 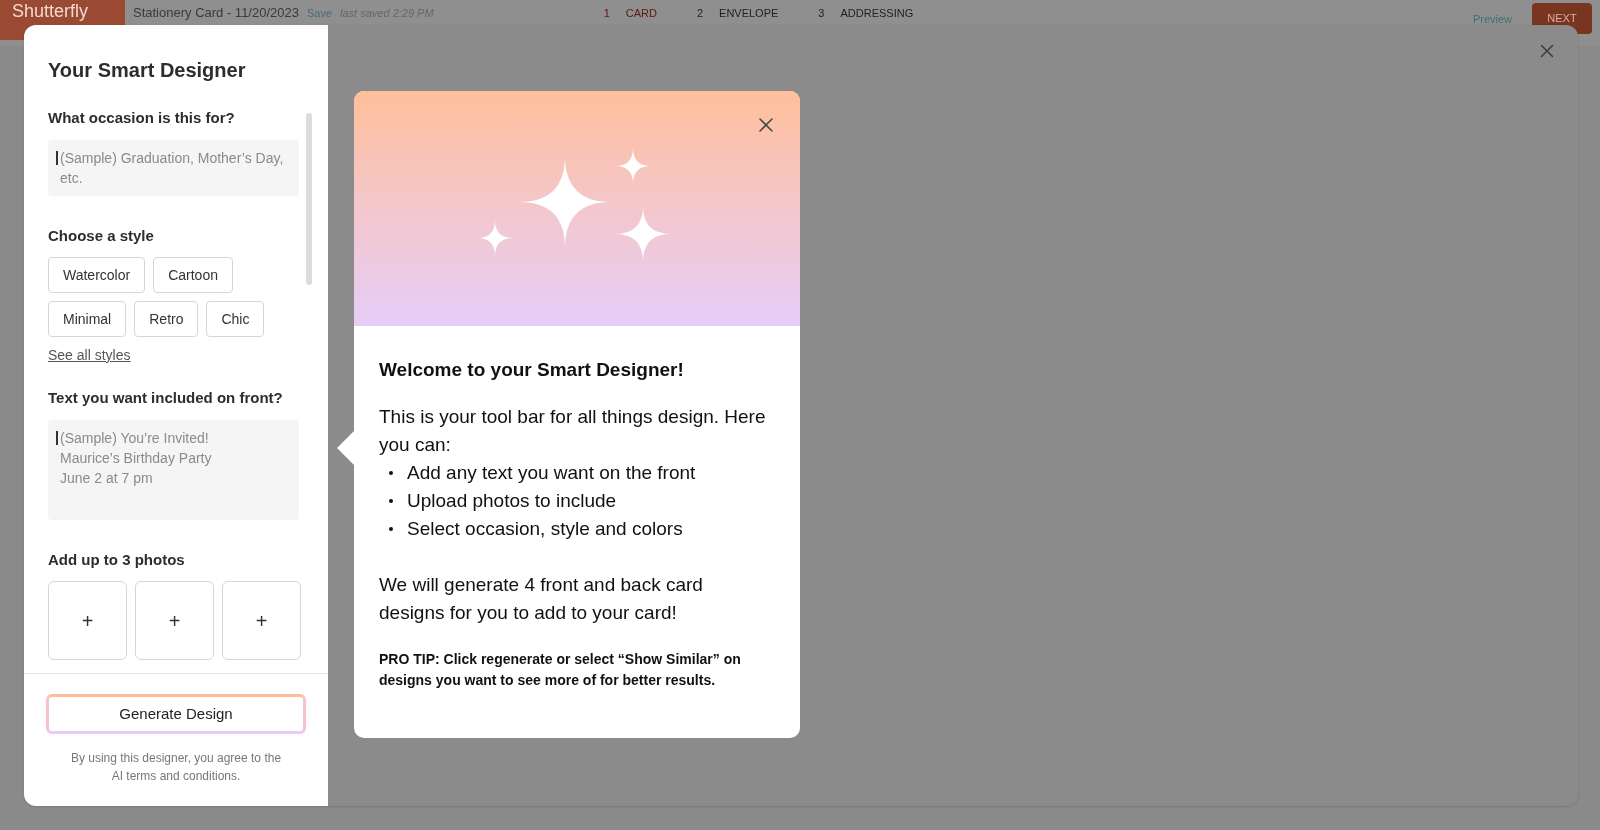 I want to click on style-chip: Chic, so click(x=235, y=319).